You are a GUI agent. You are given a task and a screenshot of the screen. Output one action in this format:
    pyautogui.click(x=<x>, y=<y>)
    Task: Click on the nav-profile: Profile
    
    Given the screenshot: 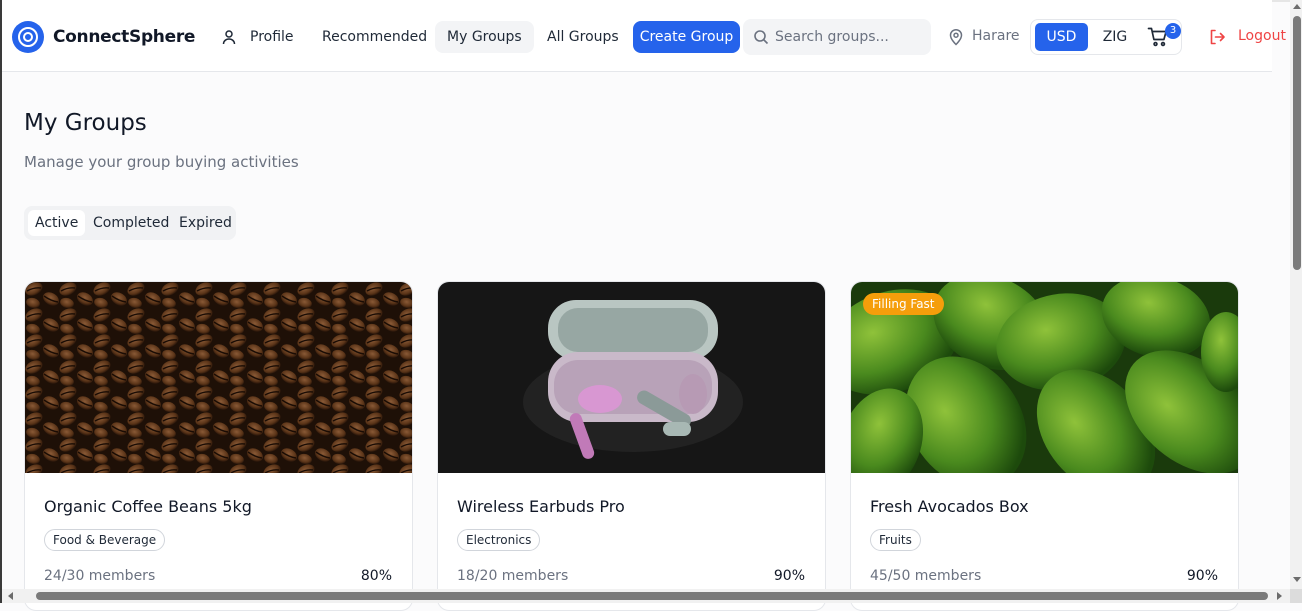 What is the action you would take?
    pyautogui.click(x=258, y=37)
    